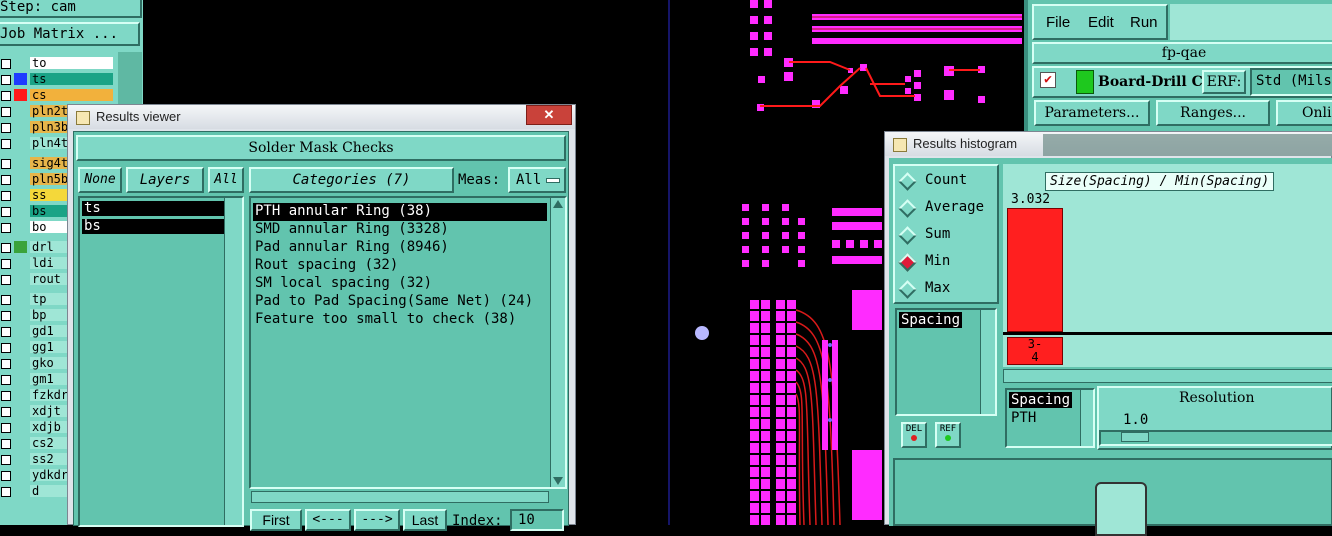  Describe the element at coordinates (154, 226) in the screenshot. I see `layer-list-item: bs` at that location.